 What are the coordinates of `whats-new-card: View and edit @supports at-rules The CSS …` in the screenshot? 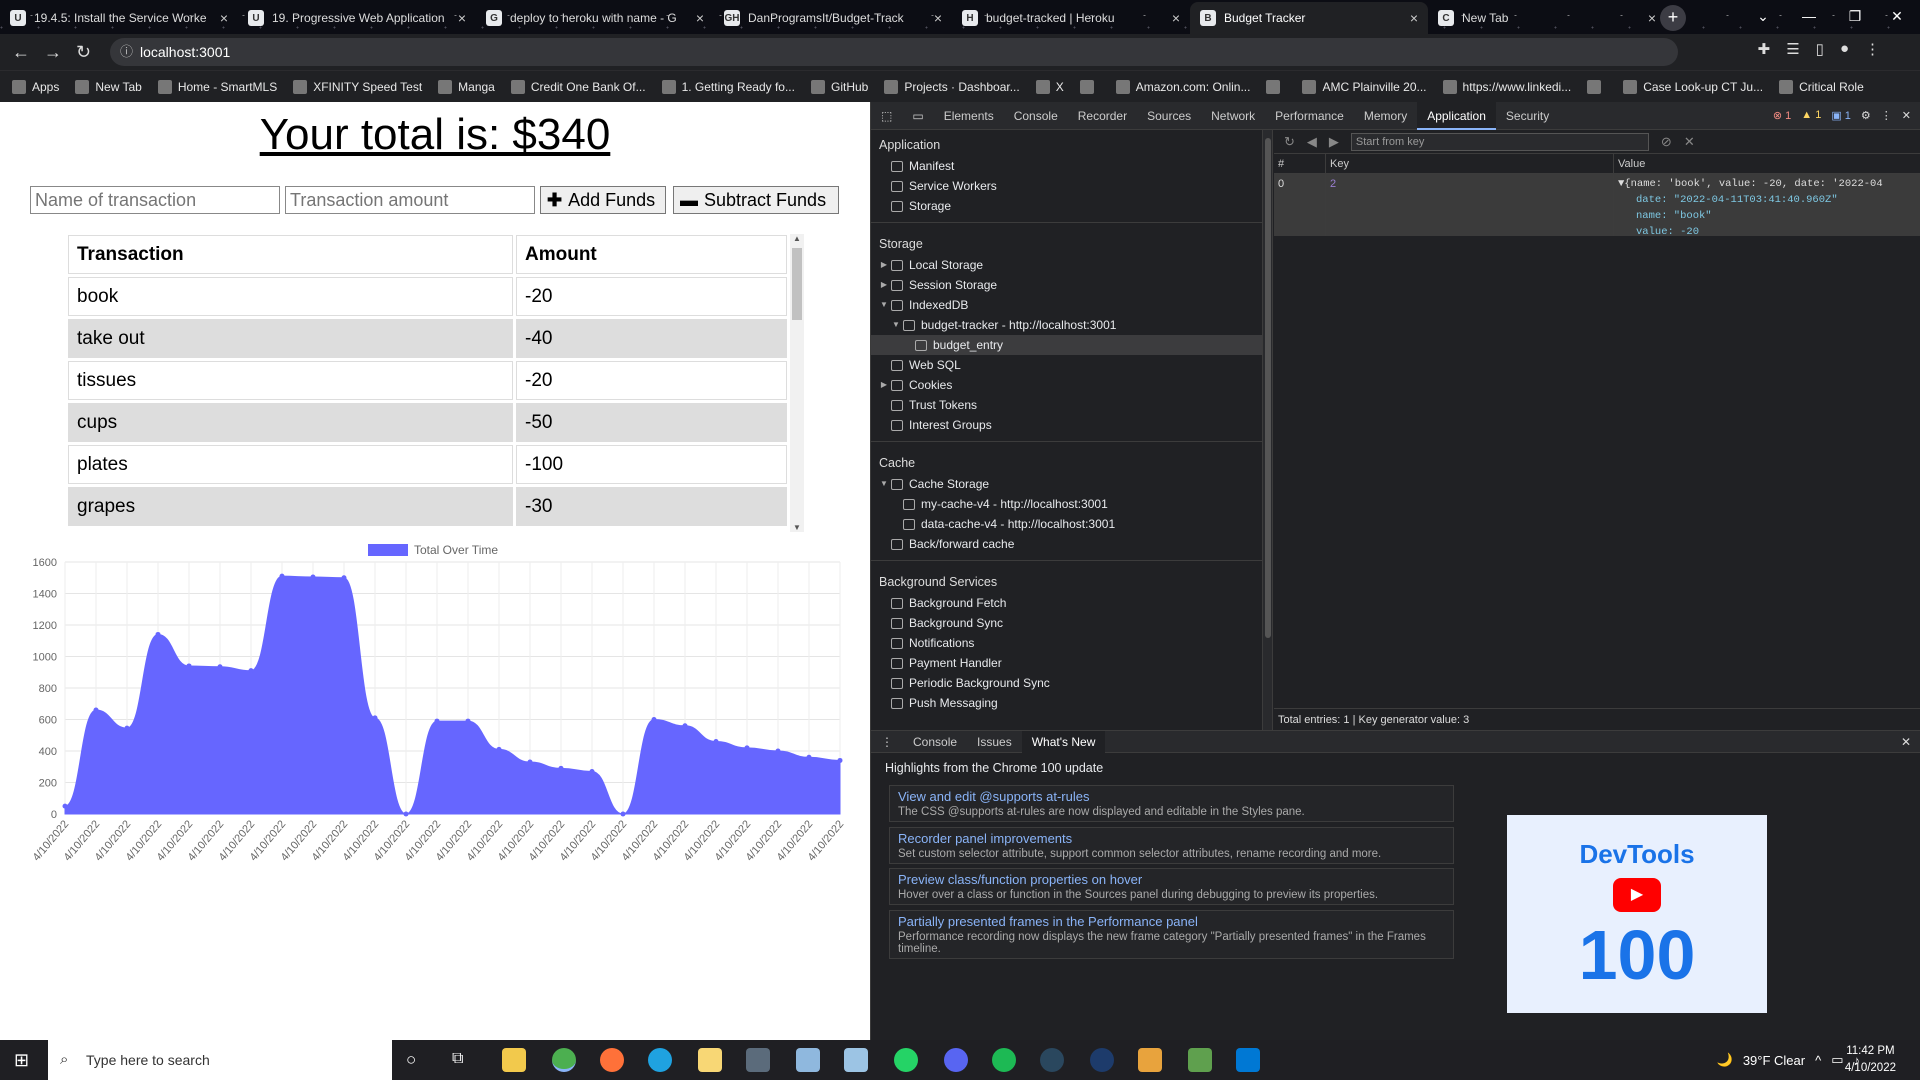 It's located at (1171, 803).